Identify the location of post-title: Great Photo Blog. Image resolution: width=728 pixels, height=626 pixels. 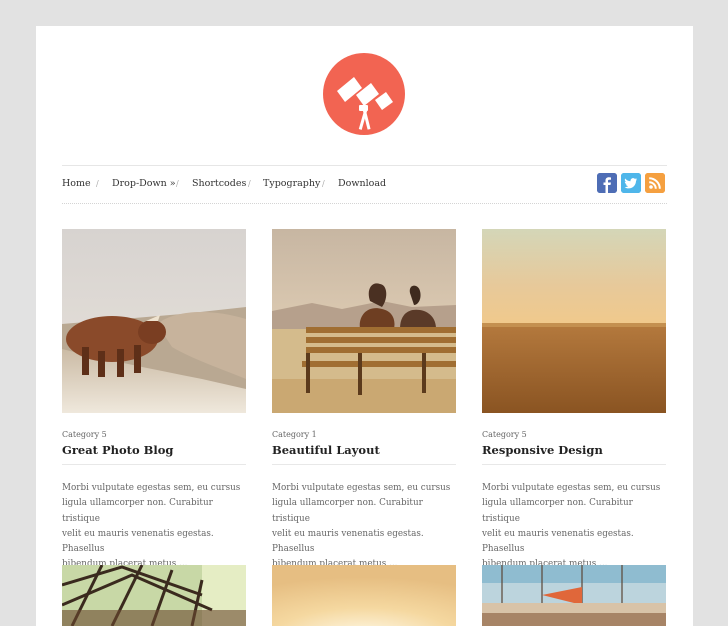
(154, 454).